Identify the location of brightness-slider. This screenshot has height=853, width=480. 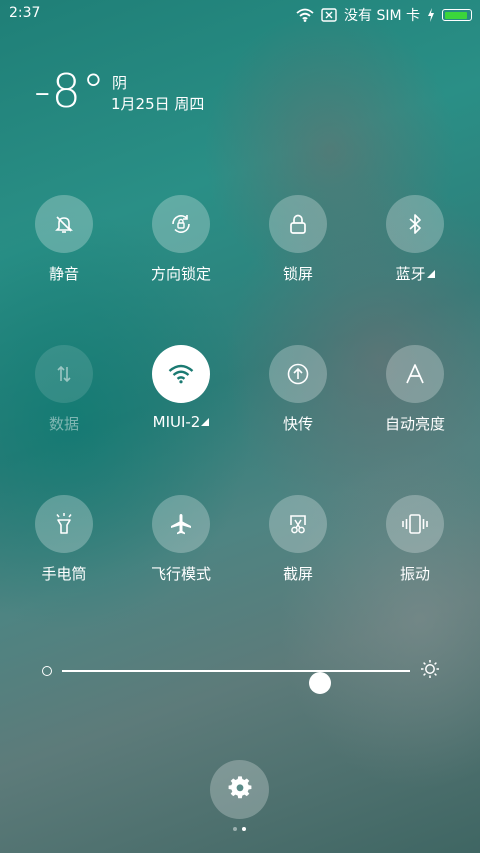
(240, 676).